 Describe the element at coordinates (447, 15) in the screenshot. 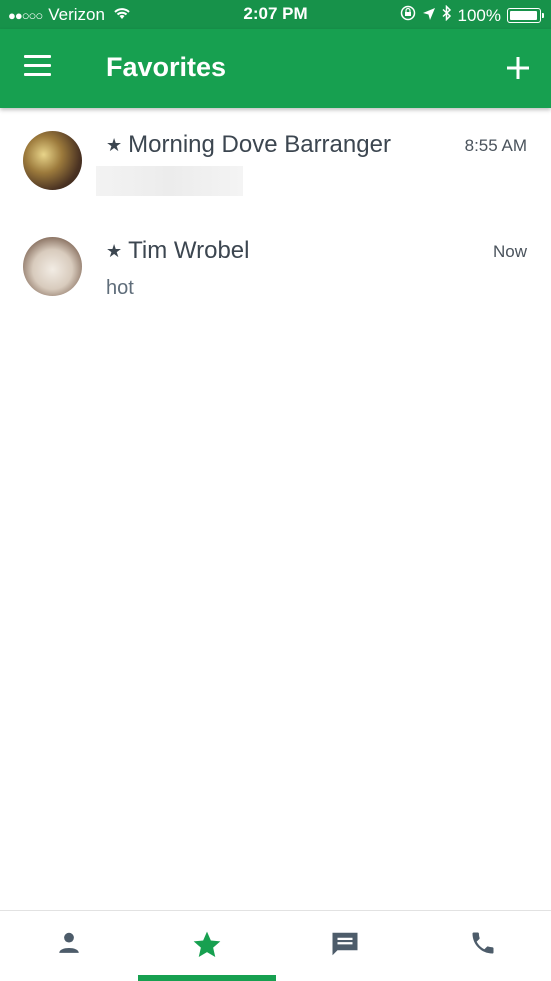

I see `bluetooth-icon` at that location.